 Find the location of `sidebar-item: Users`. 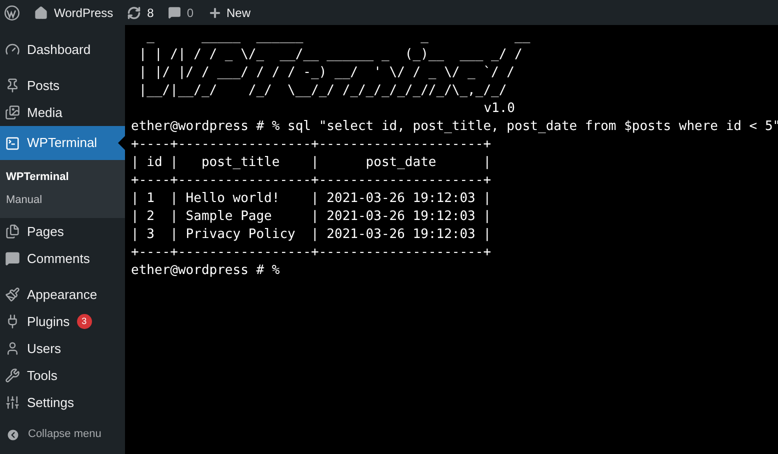

sidebar-item: Users is located at coordinates (62, 348).